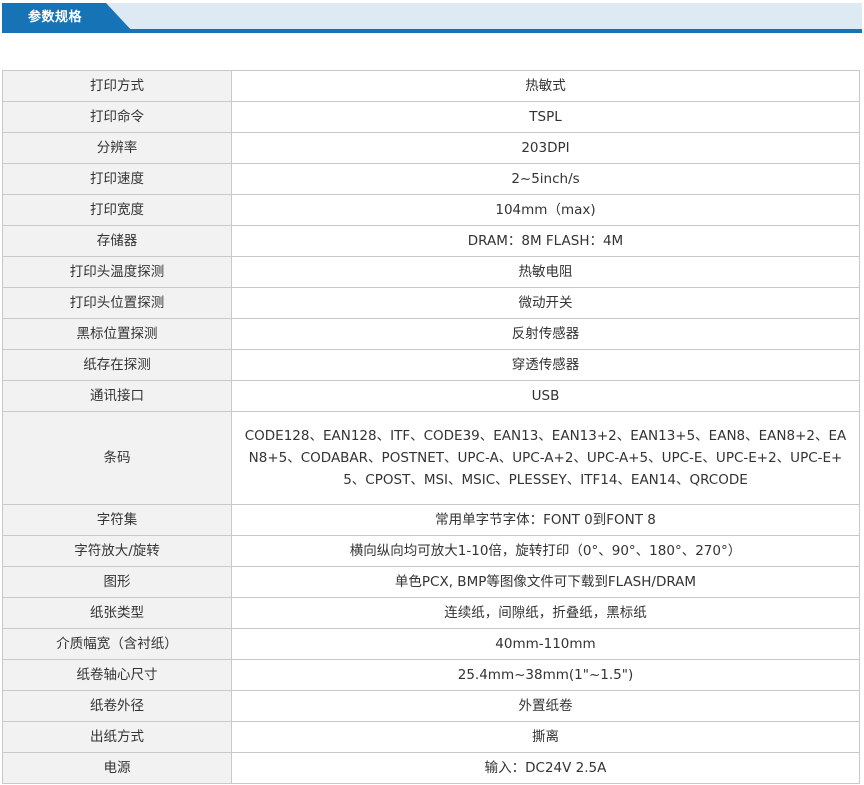 This screenshot has width=864, height=785. I want to click on table-row: 存储器 DRAM：8M FLASH：4M, so click(431, 241).